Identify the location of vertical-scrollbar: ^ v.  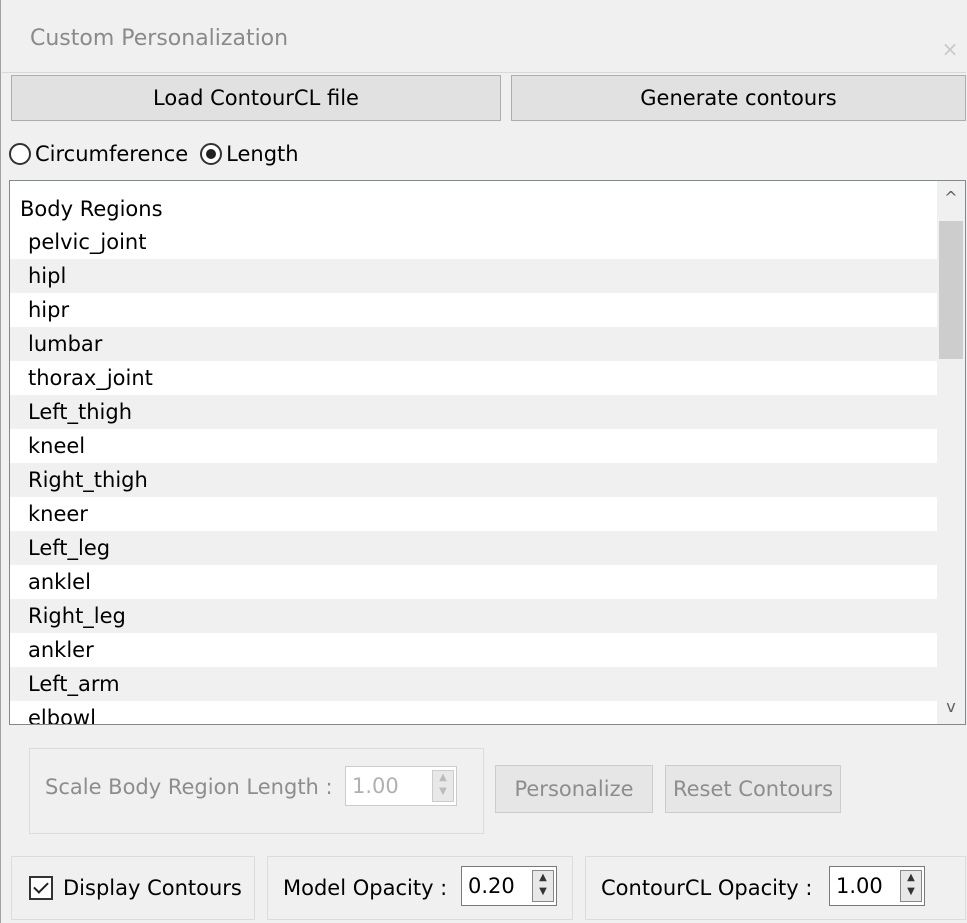
(951, 452).